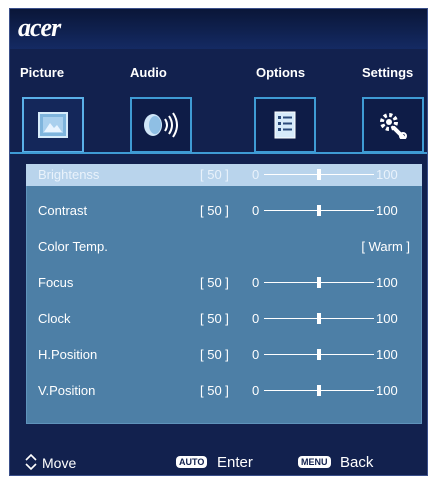 The width and height of the screenshot is (437, 481). Describe the element at coordinates (67, 390) in the screenshot. I see `v-position-label: V.Position` at that location.